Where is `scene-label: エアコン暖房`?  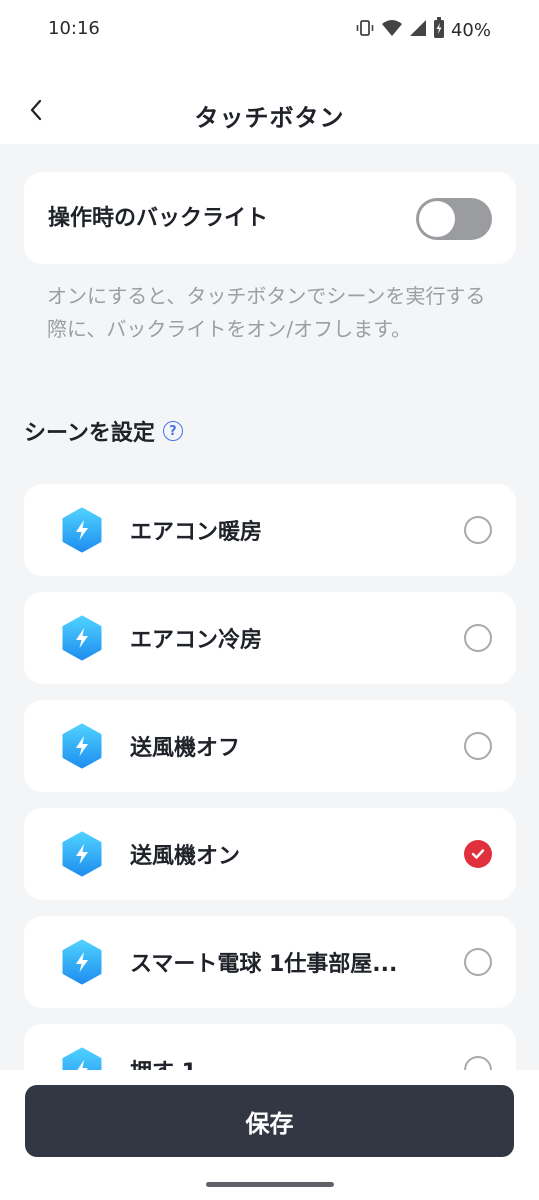
scene-label: エアコン暖房 is located at coordinates (196, 532).